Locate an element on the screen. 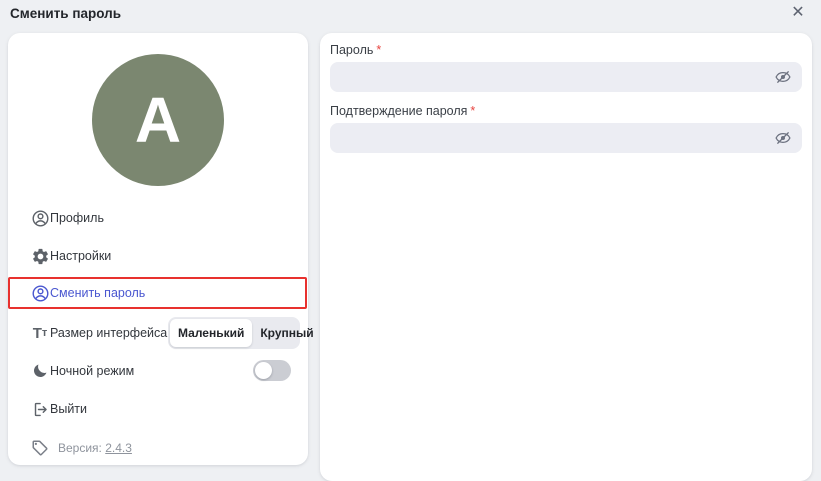 The image size is (821, 481). sidebar-item-settings: Настройки is located at coordinates (158, 256).